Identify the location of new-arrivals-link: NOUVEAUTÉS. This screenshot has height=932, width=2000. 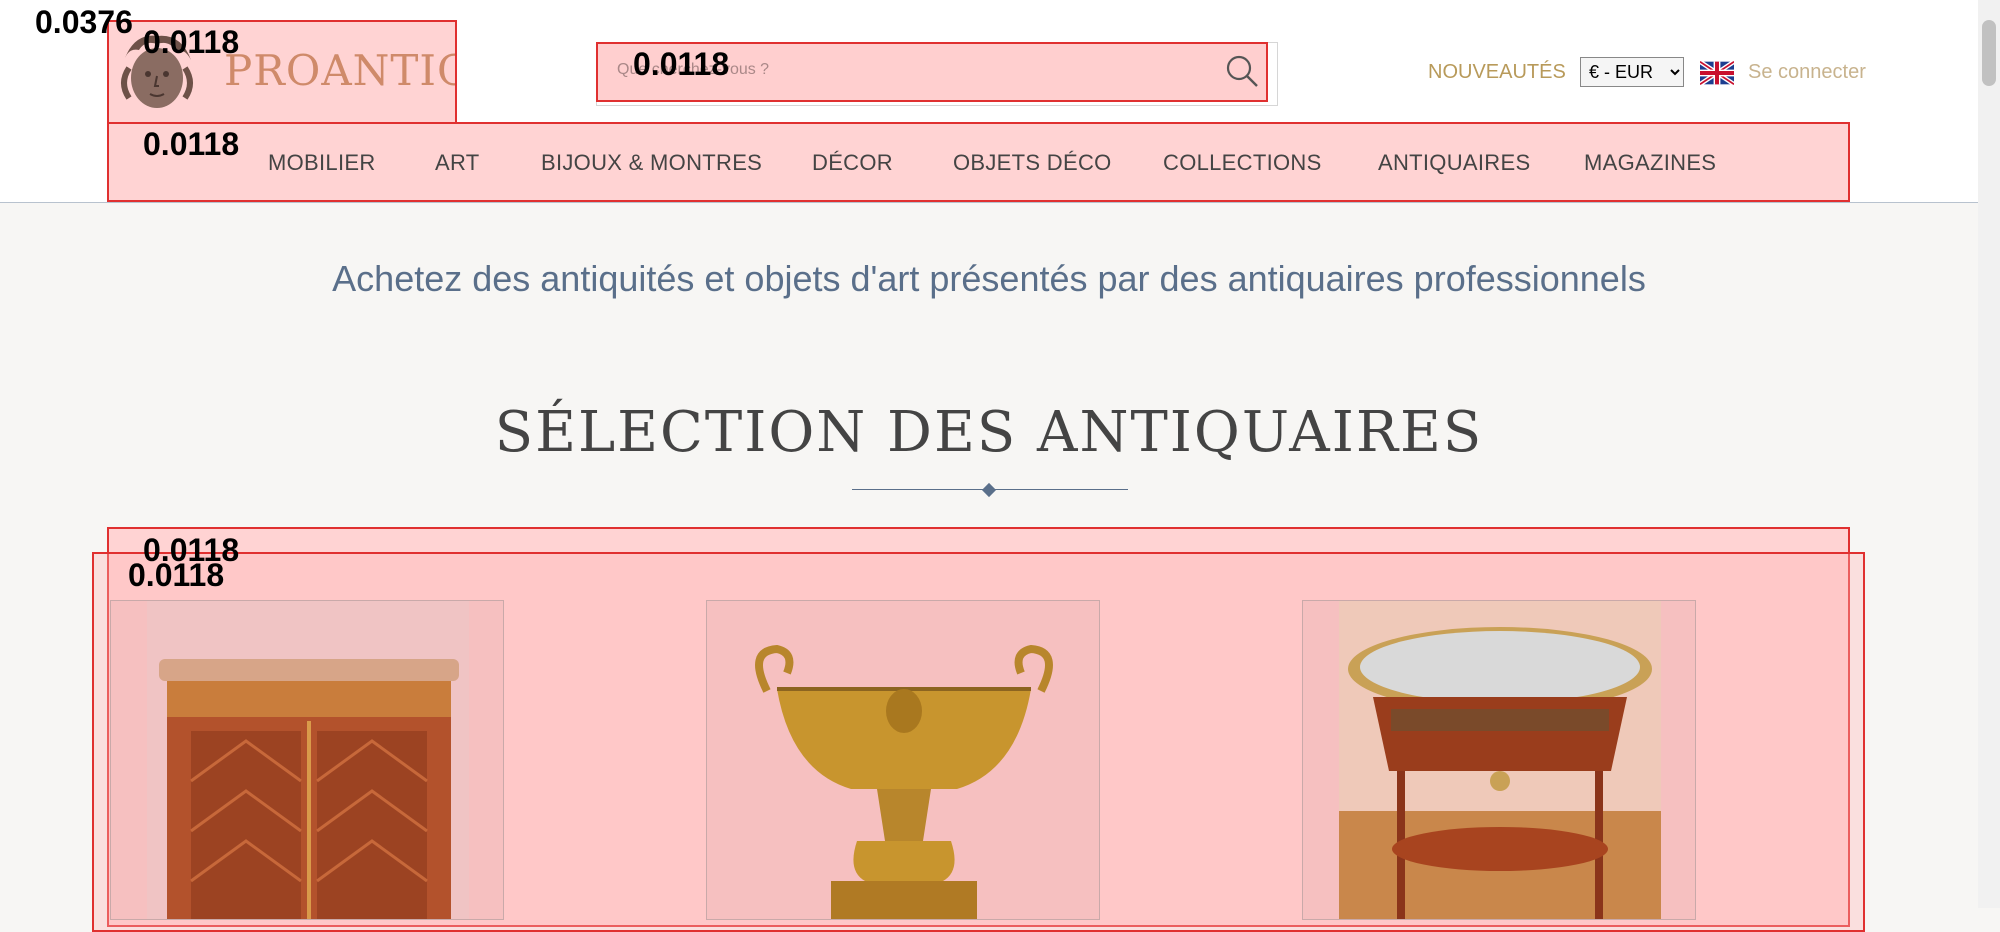
(1497, 72).